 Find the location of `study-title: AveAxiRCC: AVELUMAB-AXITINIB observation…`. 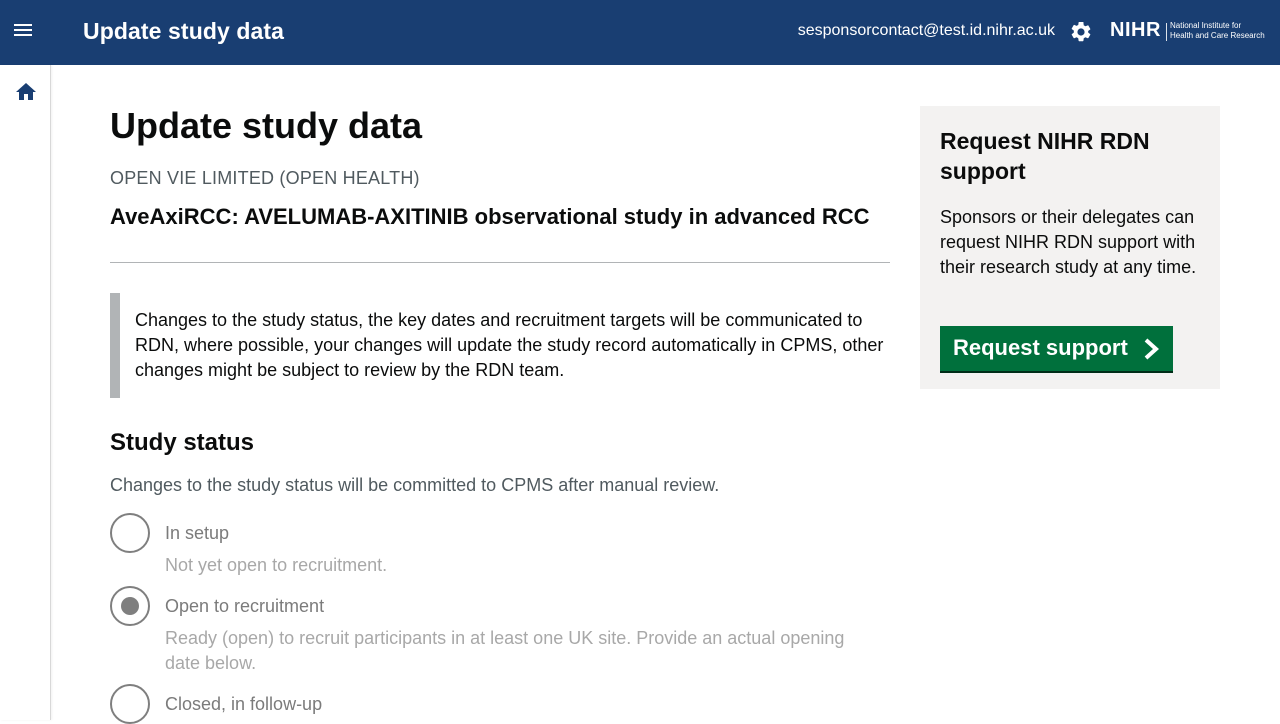

study-title: AveAxiRCC: AVELUMAB-AXITINIB observation… is located at coordinates (490, 216).